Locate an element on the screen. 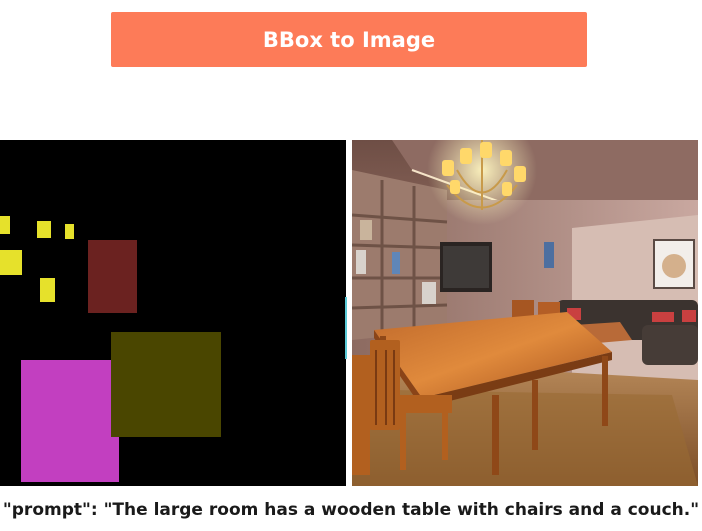  divider-marker is located at coordinates (346, 328).